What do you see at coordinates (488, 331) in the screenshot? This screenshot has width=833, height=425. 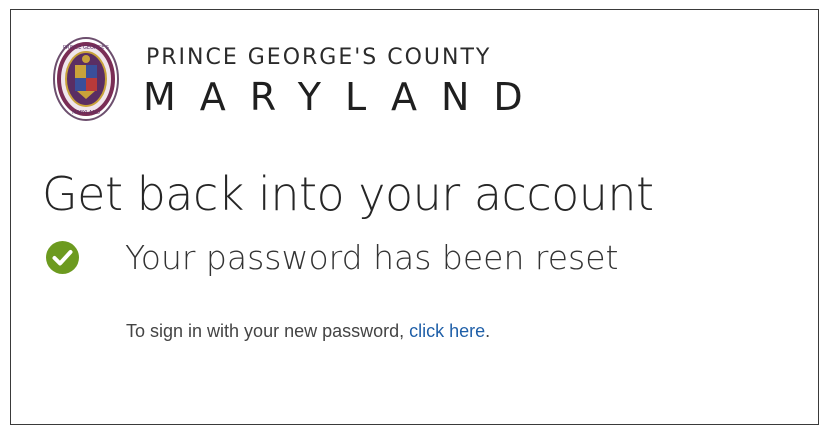 I see `instruction-suffix: .` at bounding box center [488, 331].